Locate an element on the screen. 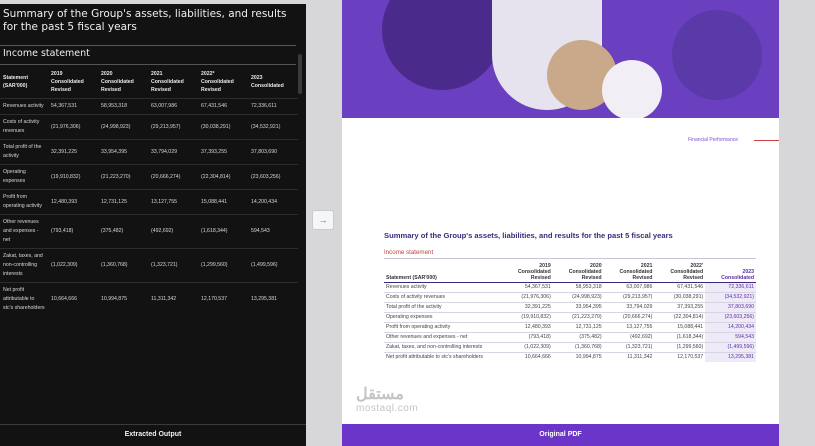 This screenshot has width=815, height=446. cell-value: (1,022,309) is located at coordinates (73, 265).